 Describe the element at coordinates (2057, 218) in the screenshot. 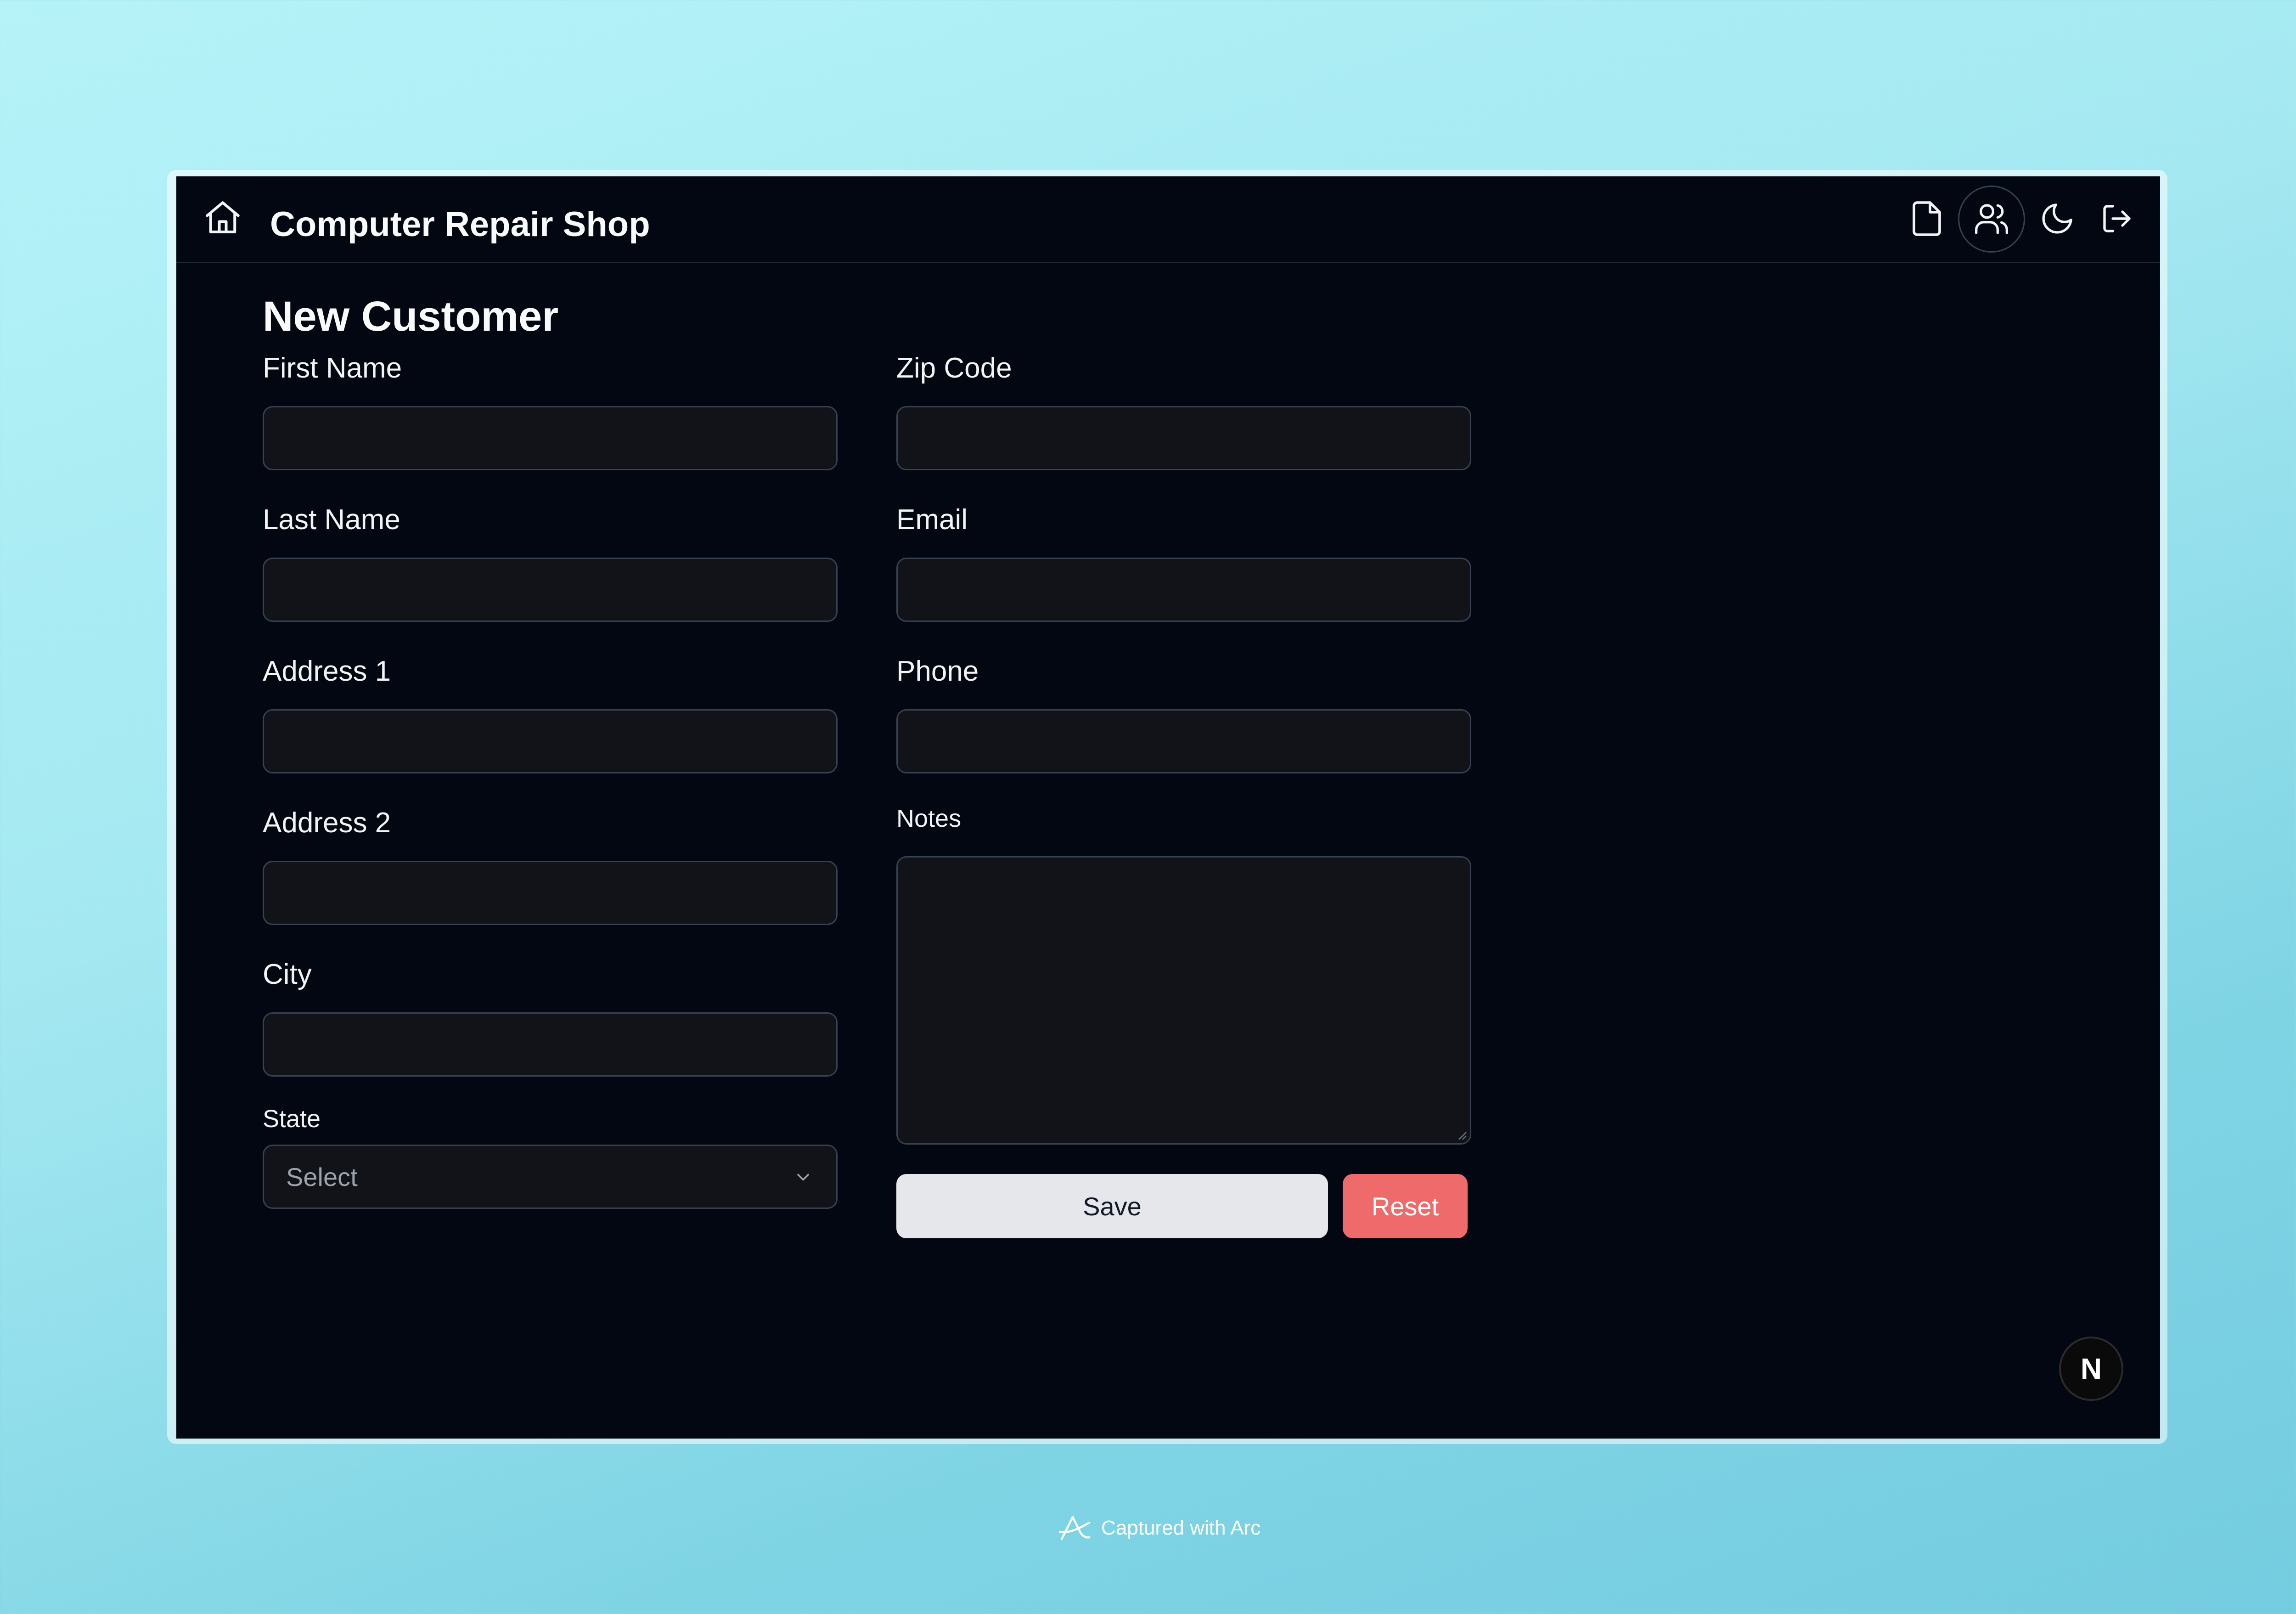

I see `moon-icon` at that location.